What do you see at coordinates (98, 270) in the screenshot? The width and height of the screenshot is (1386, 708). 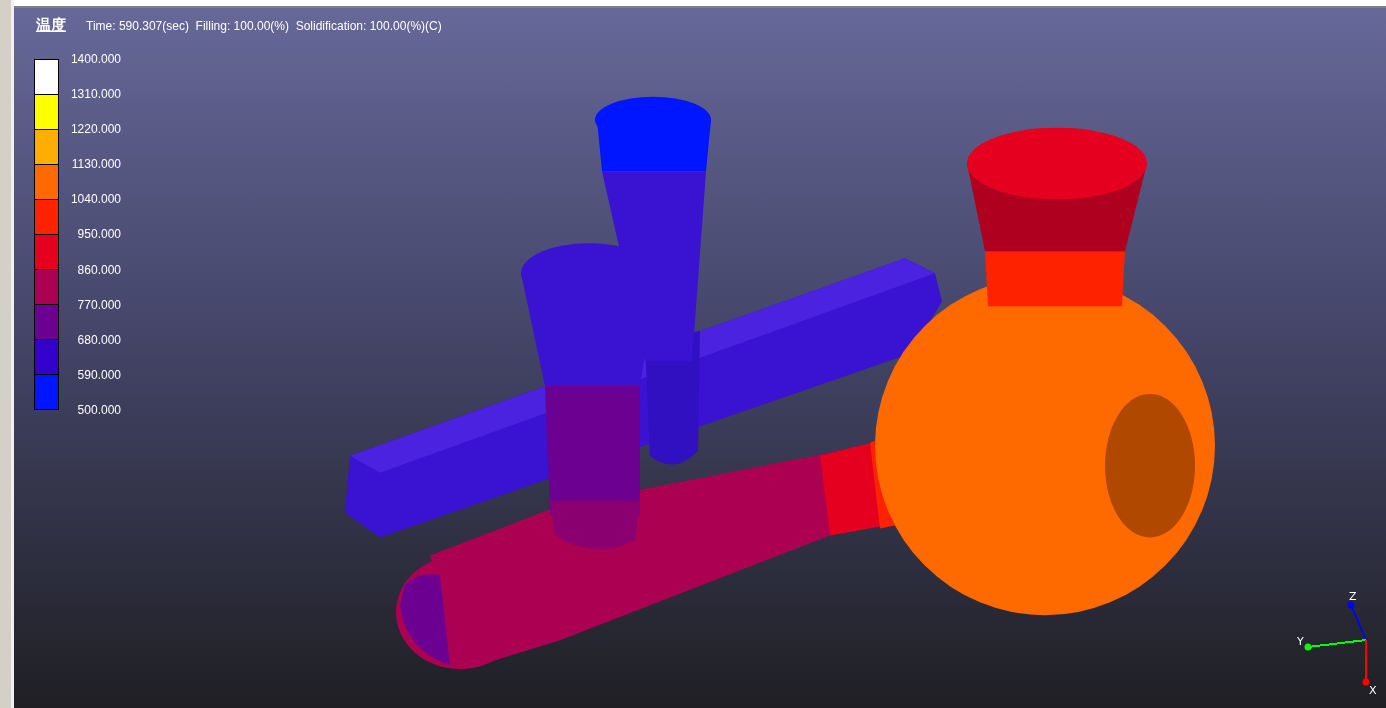 I see `scale-value: 860.000` at bounding box center [98, 270].